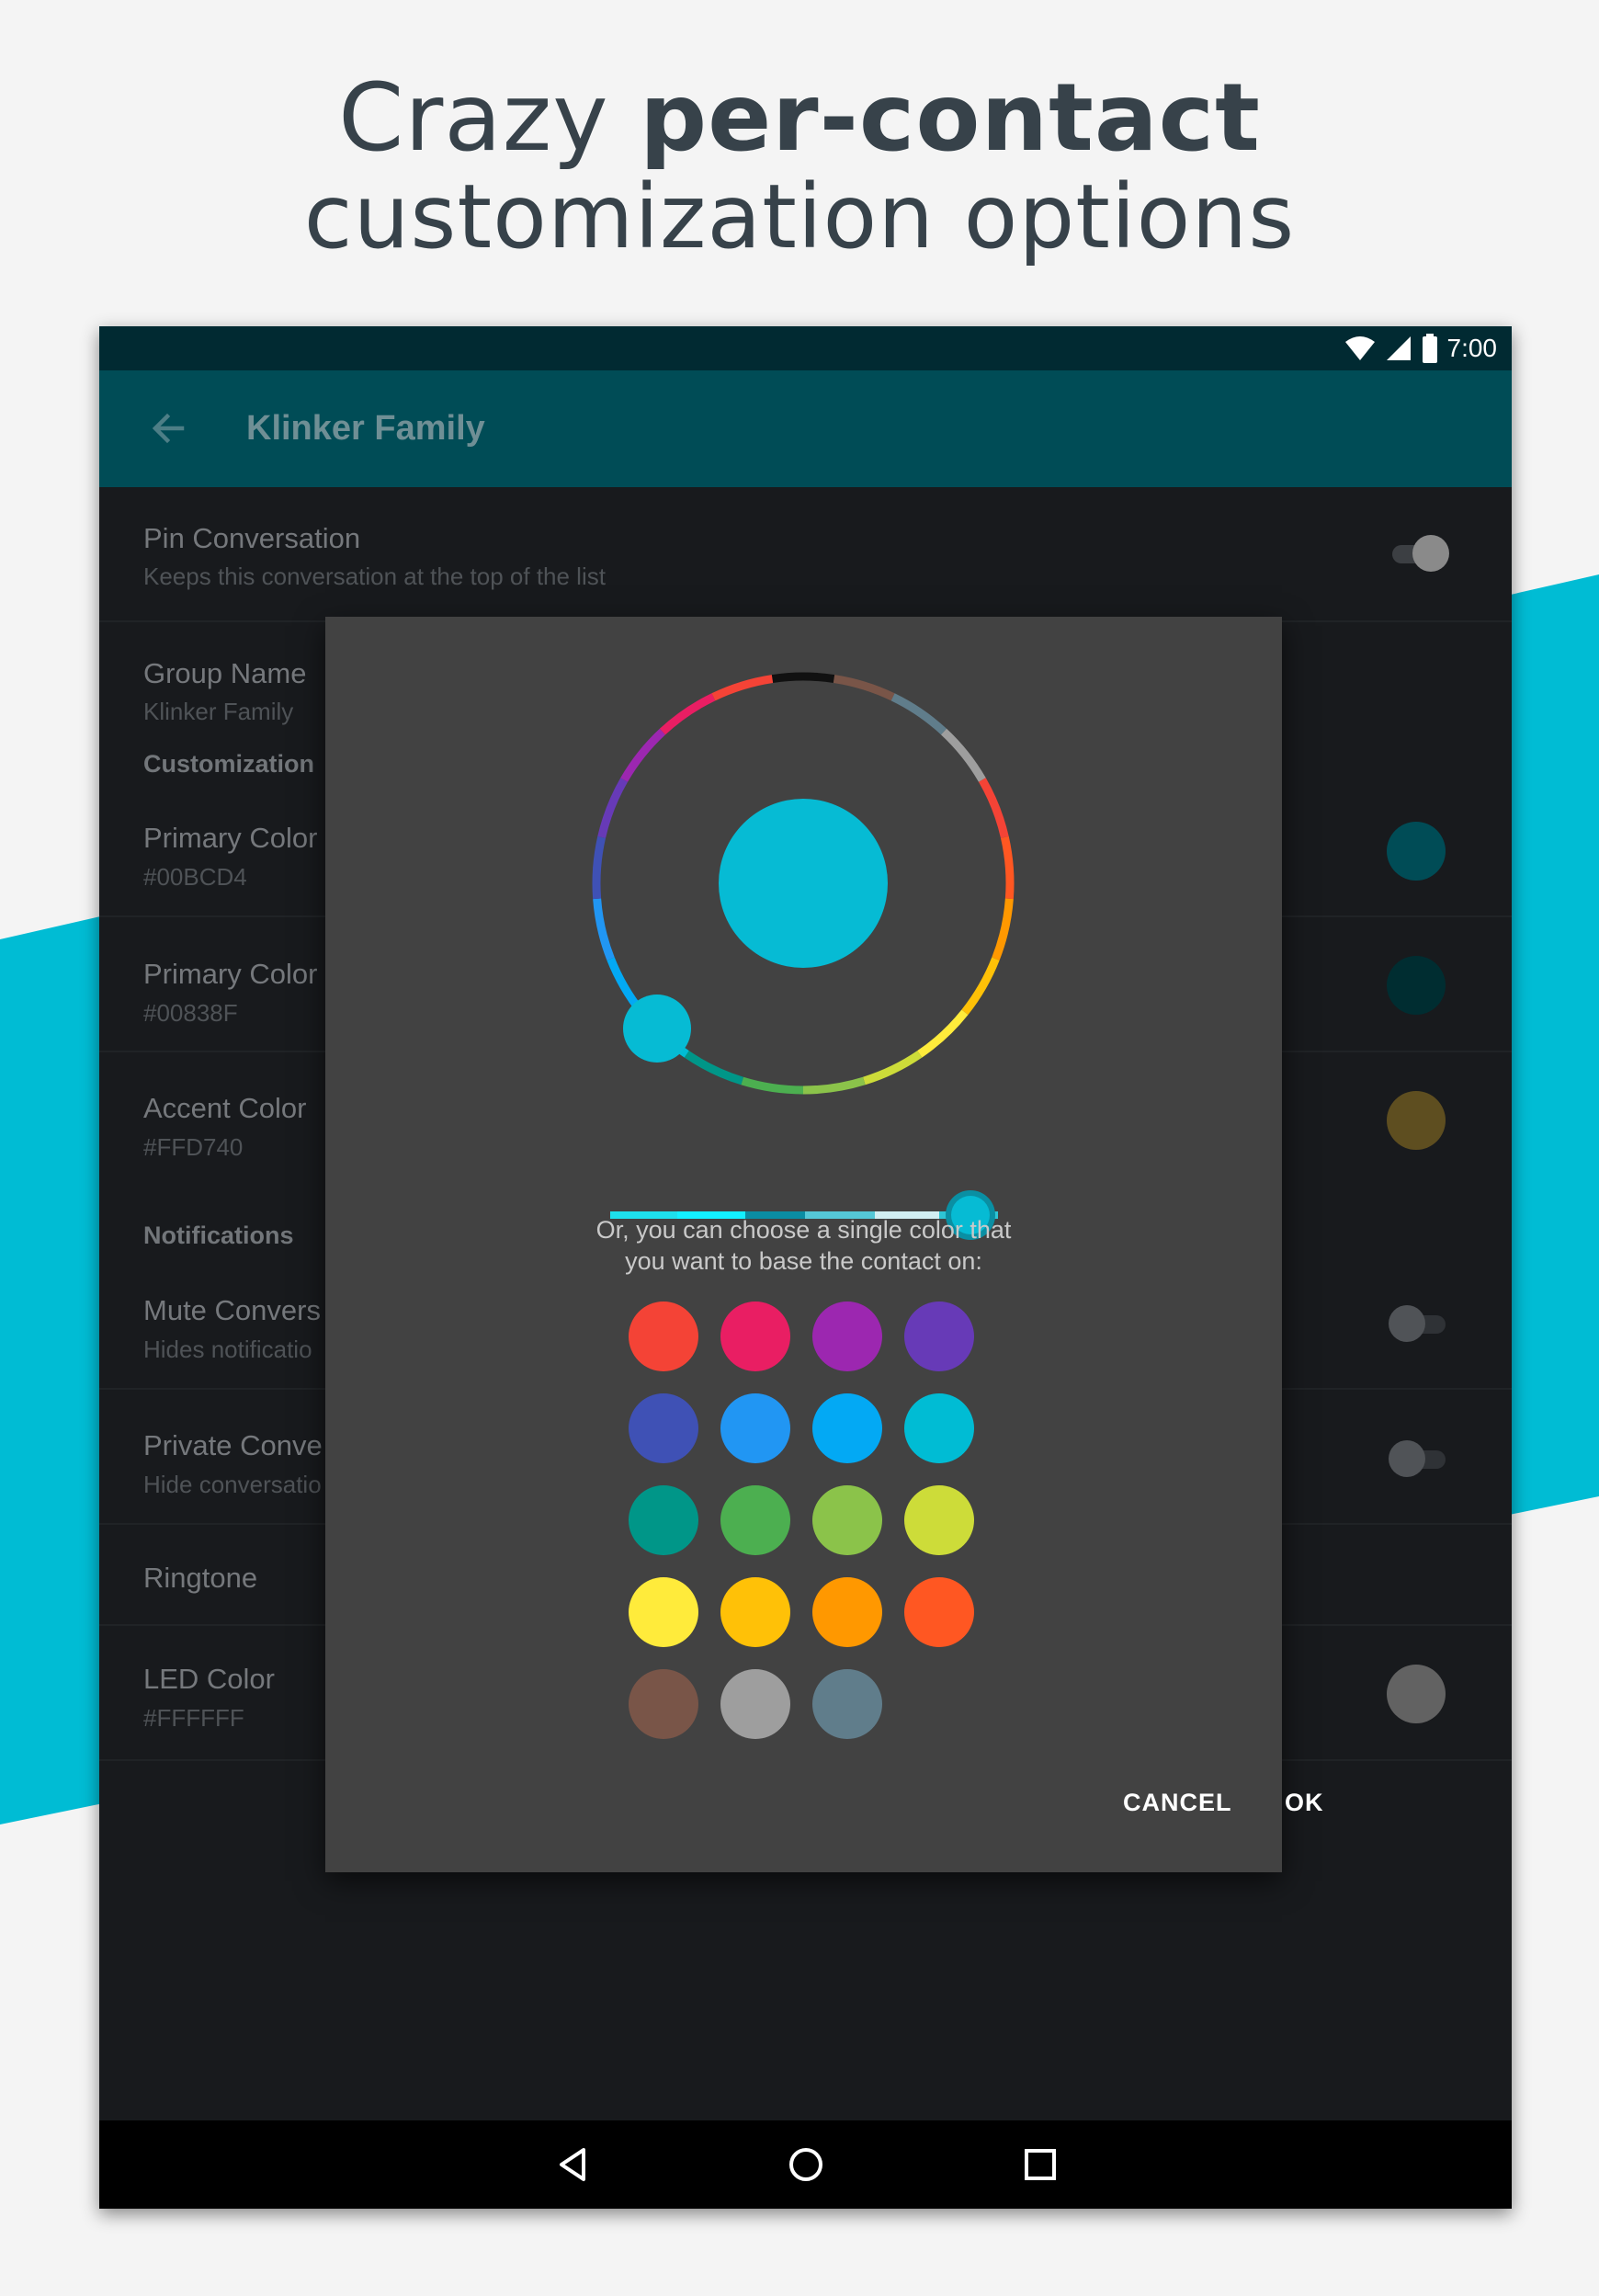 This screenshot has width=1599, height=2296. I want to click on selected-color-preview, so click(803, 883).